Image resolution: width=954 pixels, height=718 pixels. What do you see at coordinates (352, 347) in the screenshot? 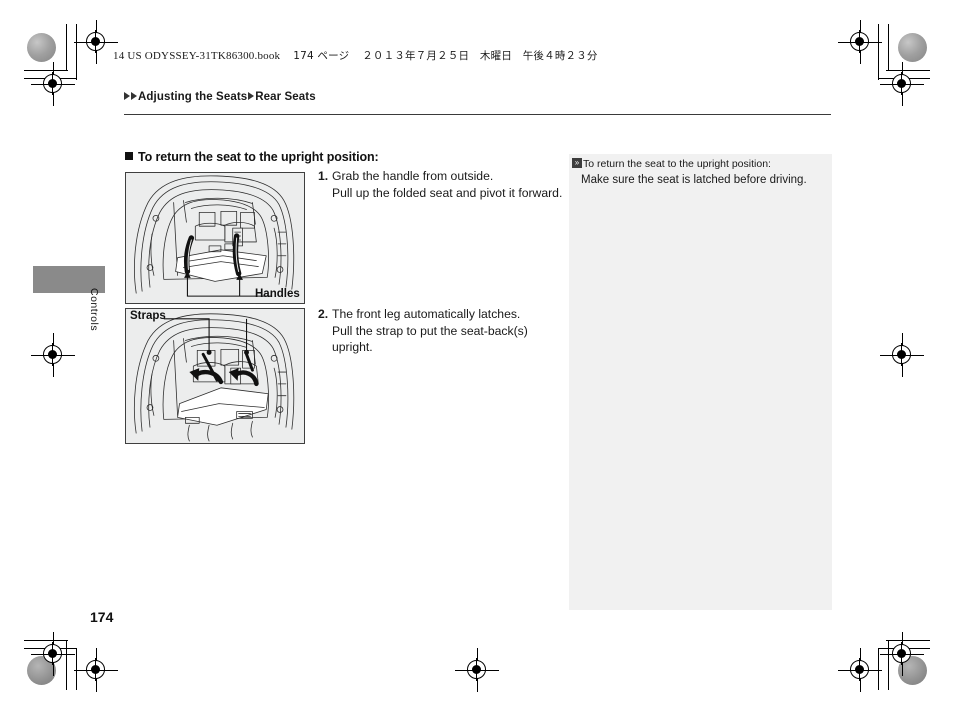
I see `step-2-line-3: upright.` at bounding box center [352, 347].